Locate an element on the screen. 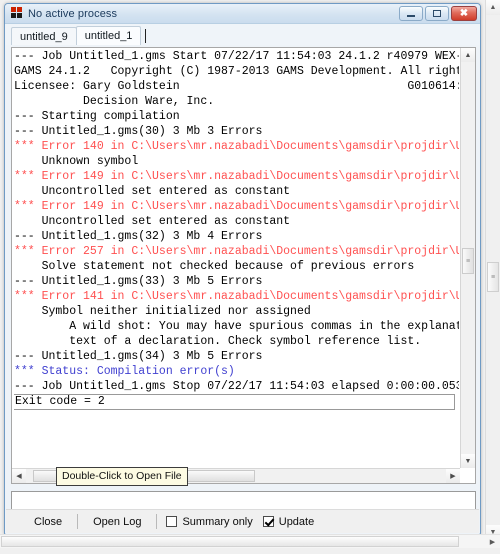  page-vscroll-thumb: ≡ is located at coordinates (493, 277).